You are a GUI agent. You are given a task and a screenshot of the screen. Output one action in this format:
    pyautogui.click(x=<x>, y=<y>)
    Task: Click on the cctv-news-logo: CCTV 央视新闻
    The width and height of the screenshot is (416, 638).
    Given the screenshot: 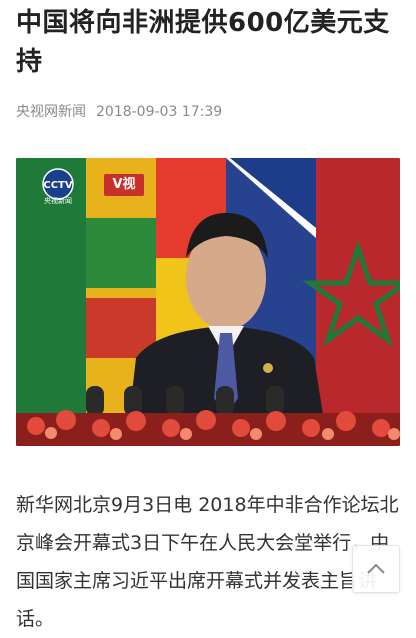 What is the action you would take?
    pyautogui.click(x=58, y=186)
    